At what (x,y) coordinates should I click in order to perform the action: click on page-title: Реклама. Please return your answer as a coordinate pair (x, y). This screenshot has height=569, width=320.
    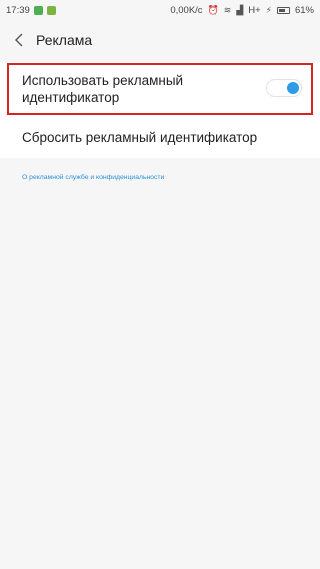
    Looking at the image, I should click on (64, 40).